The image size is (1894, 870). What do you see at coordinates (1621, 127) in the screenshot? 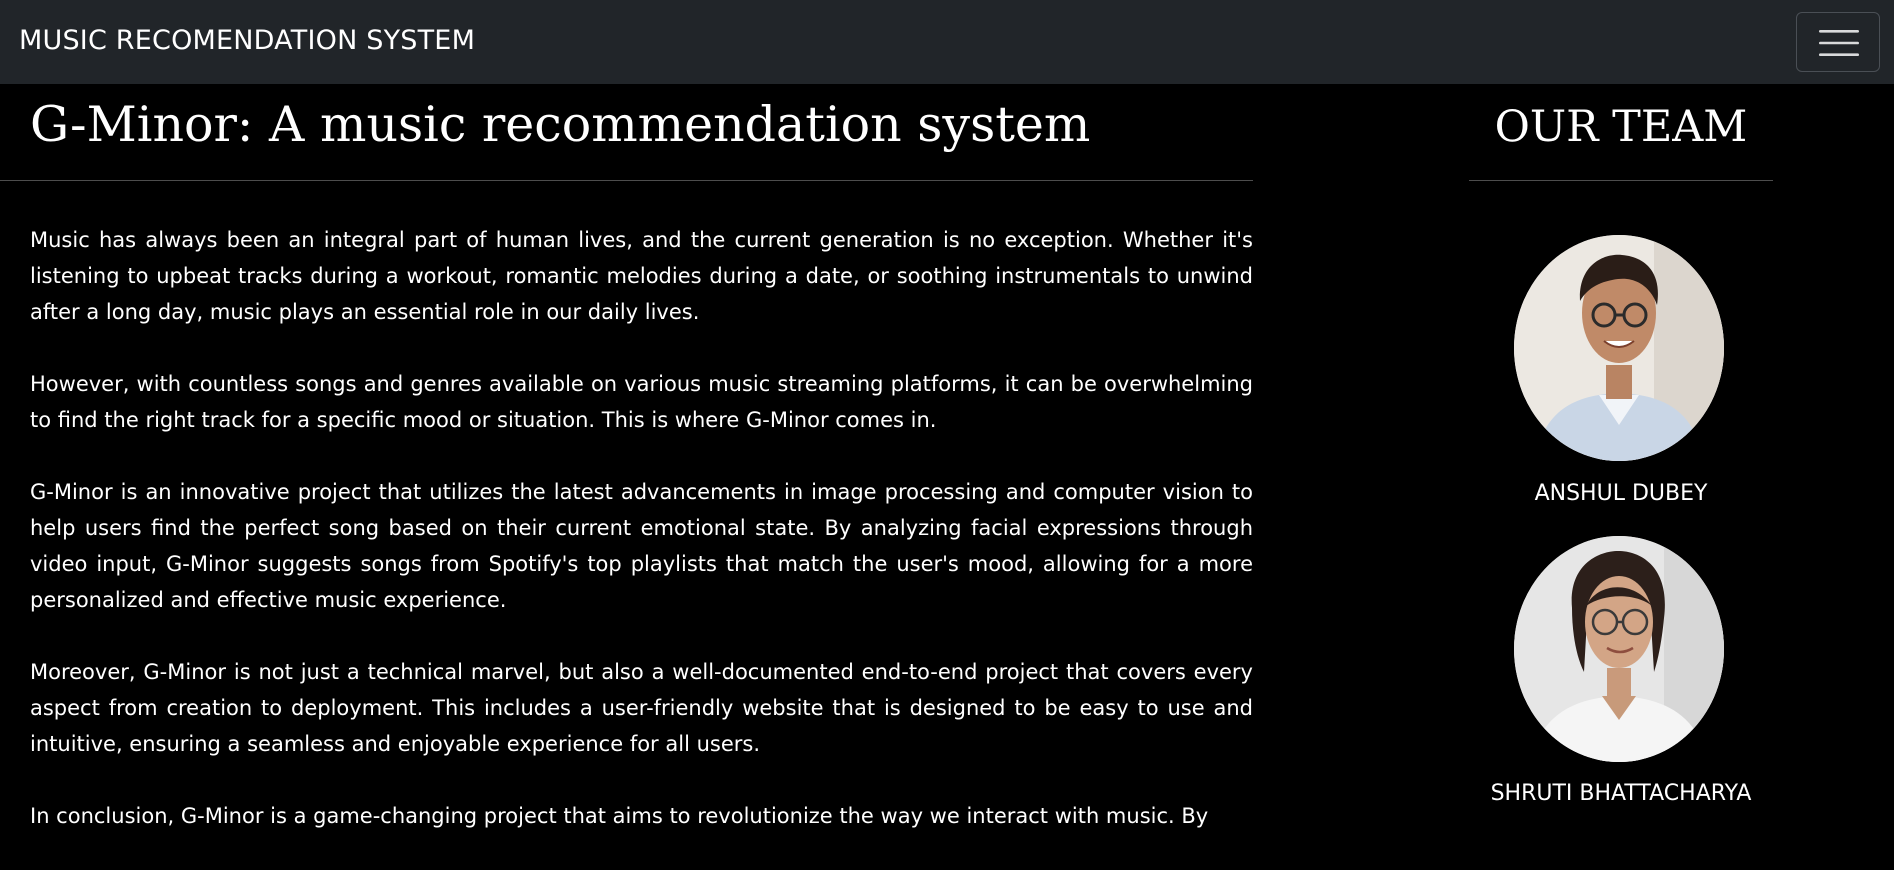
I see `team-title: OUR TEAM` at bounding box center [1621, 127].